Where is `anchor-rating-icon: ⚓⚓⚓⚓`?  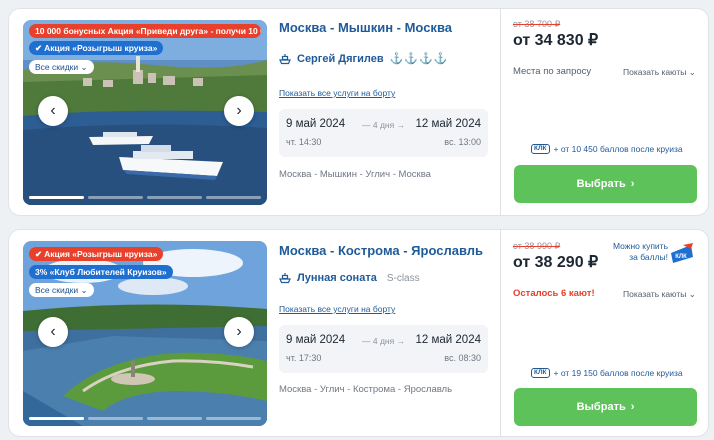 anchor-rating-icon: ⚓⚓⚓⚓ is located at coordinates (419, 59).